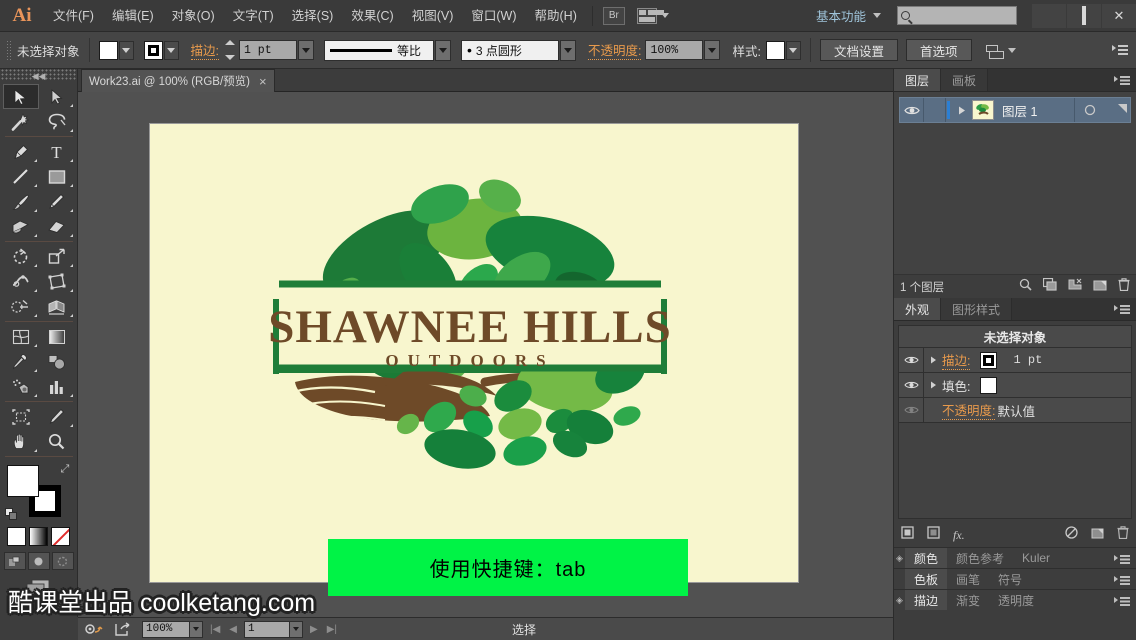  I want to click on tab-transparency: 透明度, so click(1016, 600).